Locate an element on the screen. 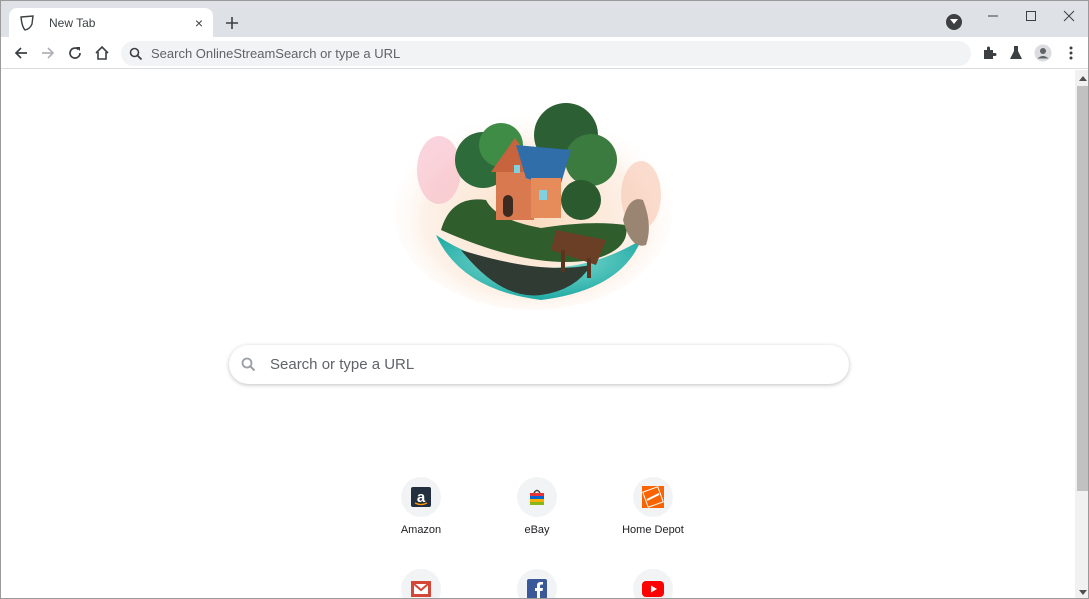 The width and height of the screenshot is (1089, 599). forward-button is located at coordinates (48, 53).